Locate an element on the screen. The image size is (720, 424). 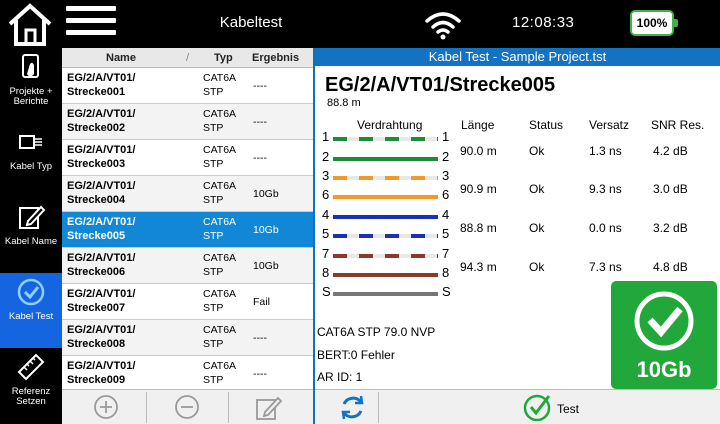
row-name-line2: Strecke003 is located at coordinates (96, 164).